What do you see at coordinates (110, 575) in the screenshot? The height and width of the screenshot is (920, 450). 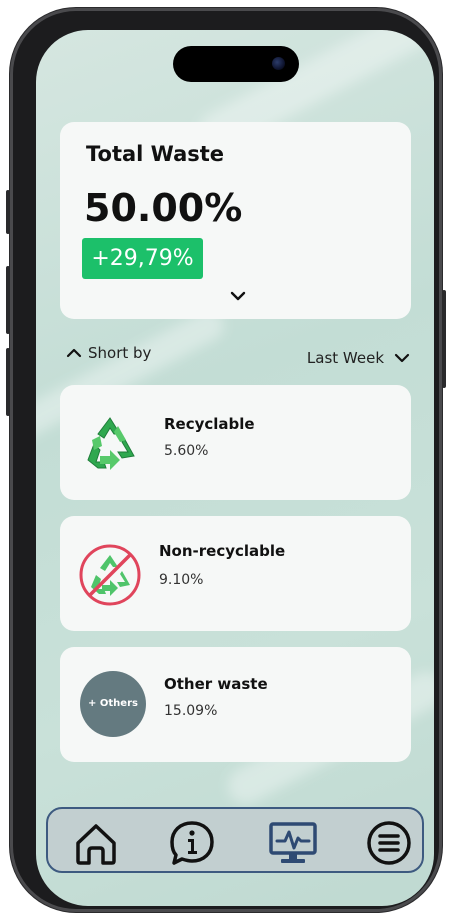 I see `no-recycle-icon` at bounding box center [110, 575].